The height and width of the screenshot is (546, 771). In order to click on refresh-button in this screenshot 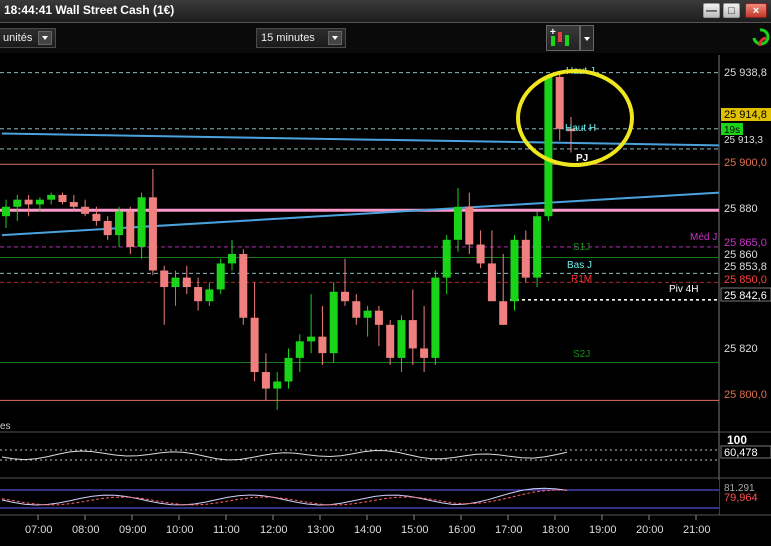, I will do `click(760, 38)`.